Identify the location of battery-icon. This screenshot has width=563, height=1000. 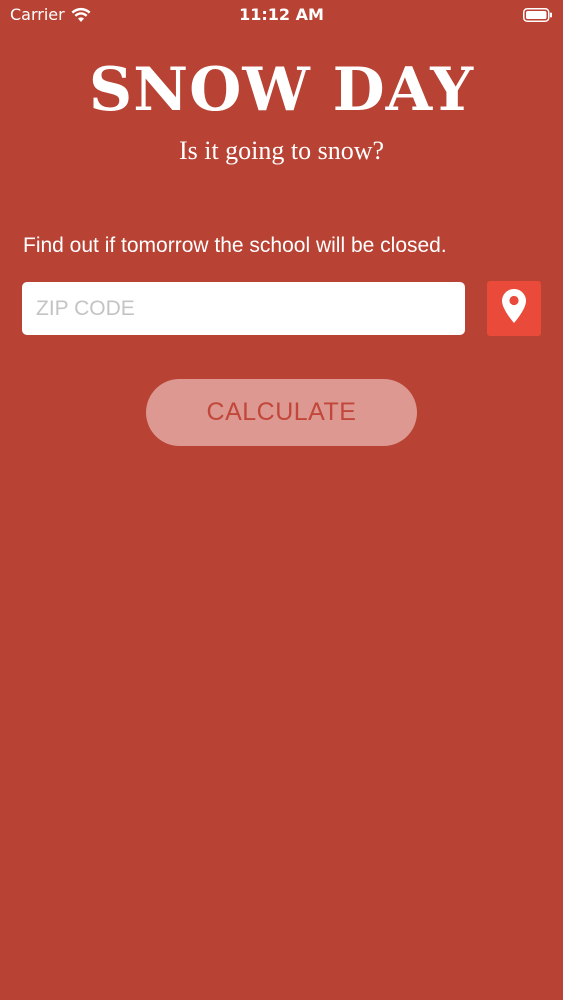
(538, 14).